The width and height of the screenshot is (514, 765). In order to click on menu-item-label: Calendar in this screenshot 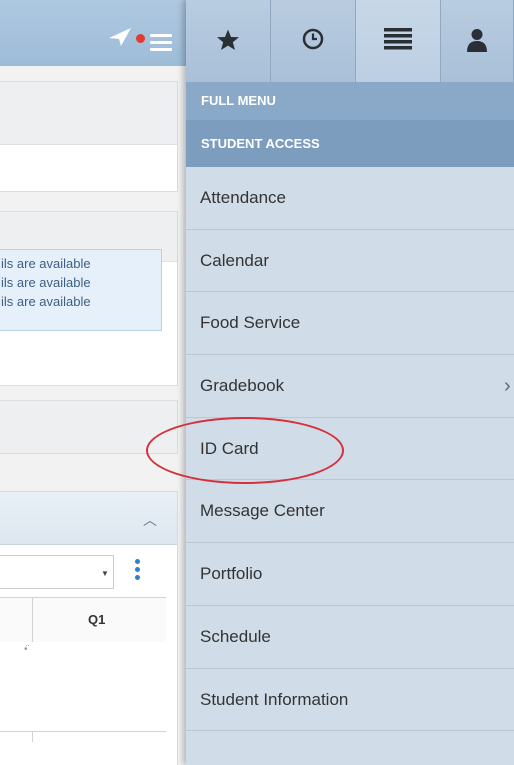, I will do `click(234, 260)`.